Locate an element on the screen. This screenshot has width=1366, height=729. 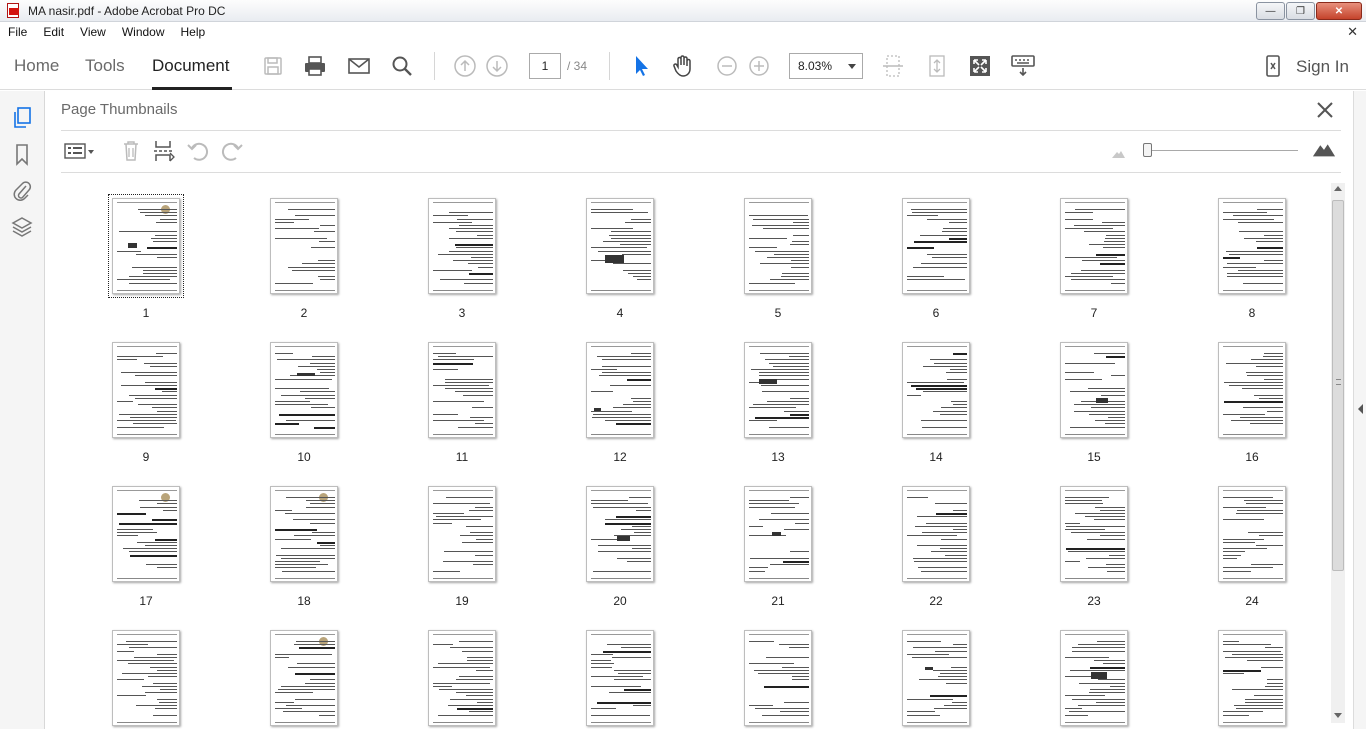
close-document-button: ✕ is located at coordinates (1352, 32).